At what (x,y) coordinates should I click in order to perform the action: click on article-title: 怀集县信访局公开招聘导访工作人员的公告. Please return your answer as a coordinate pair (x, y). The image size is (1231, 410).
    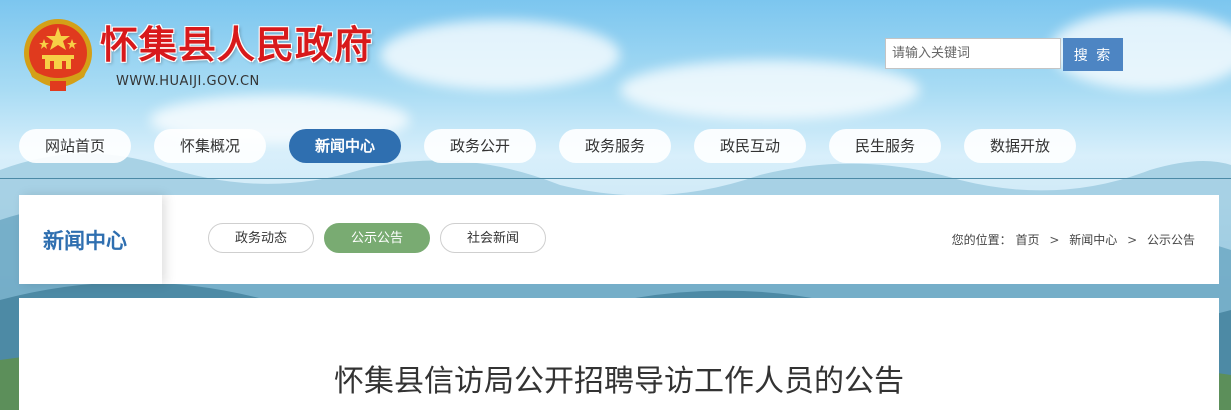
    Looking at the image, I should click on (619, 381).